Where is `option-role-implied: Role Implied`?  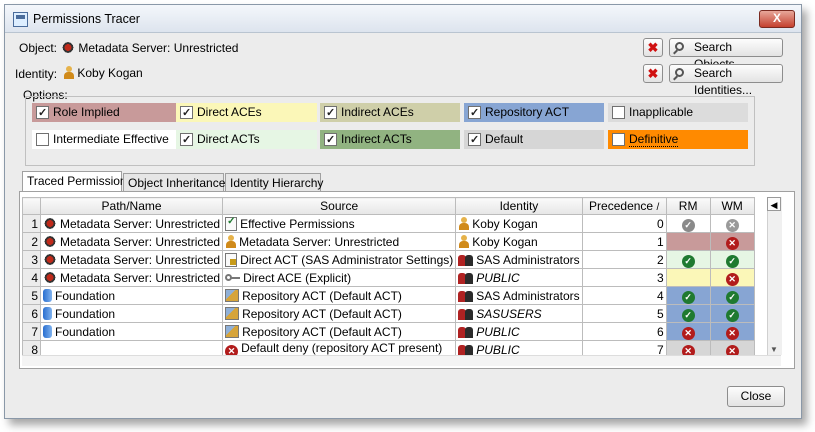
option-role-implied: Role Implied is located at coordinates (104, 112).